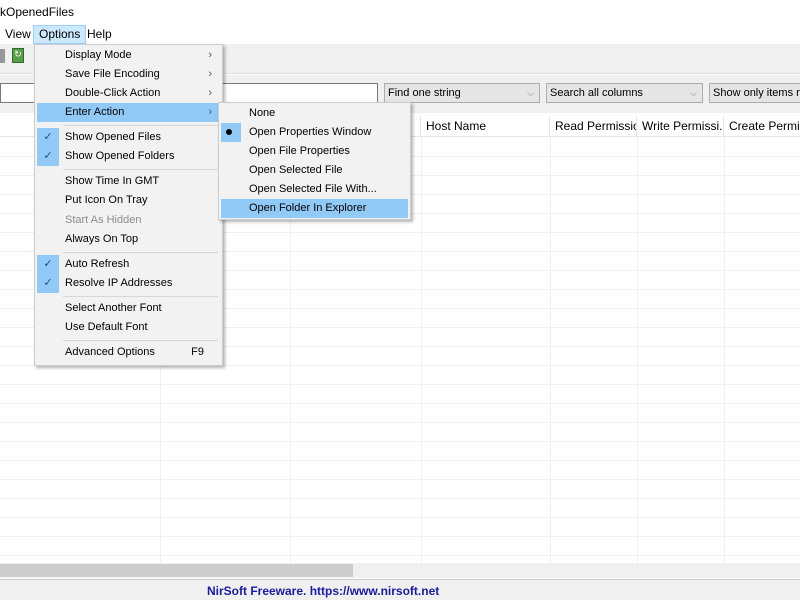 This screenshot has height=600, width=800. Describe the element at coordinates (99, 34) in the screenshot. I see `menu-help: Help` at that location.